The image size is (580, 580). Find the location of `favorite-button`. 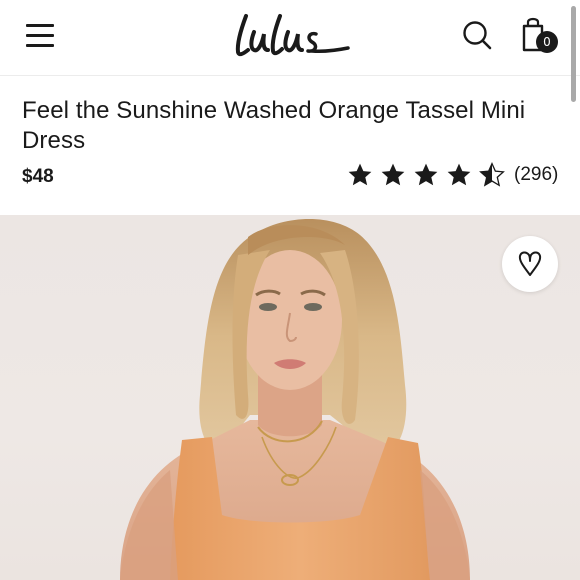

favorite-button is located at coordinates (530, 264).